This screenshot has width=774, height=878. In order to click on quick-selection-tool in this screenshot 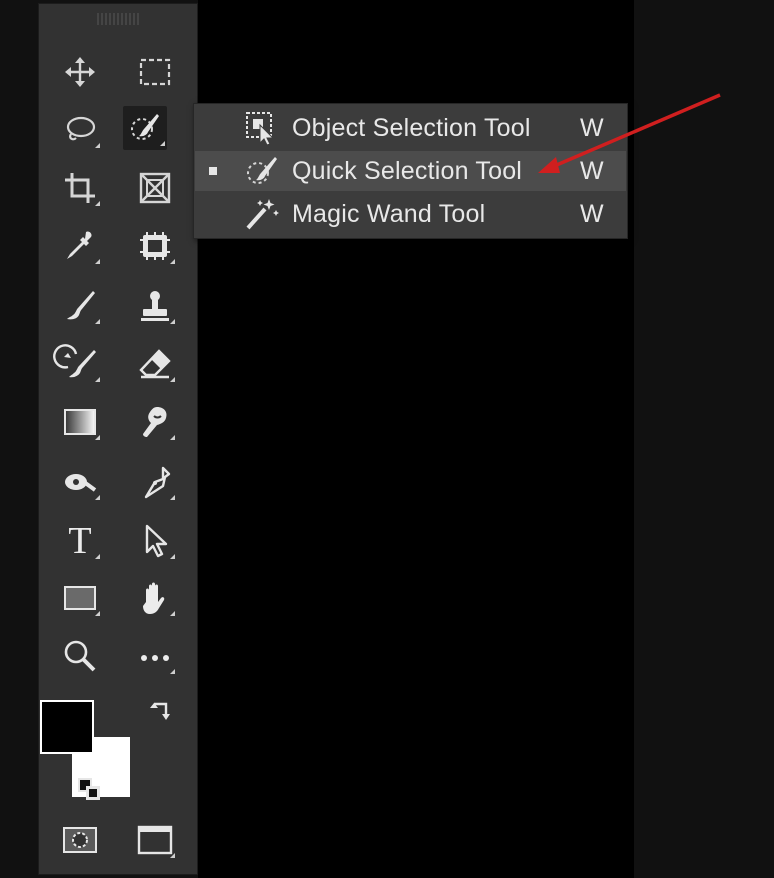, I will do `click(145, 128)`.